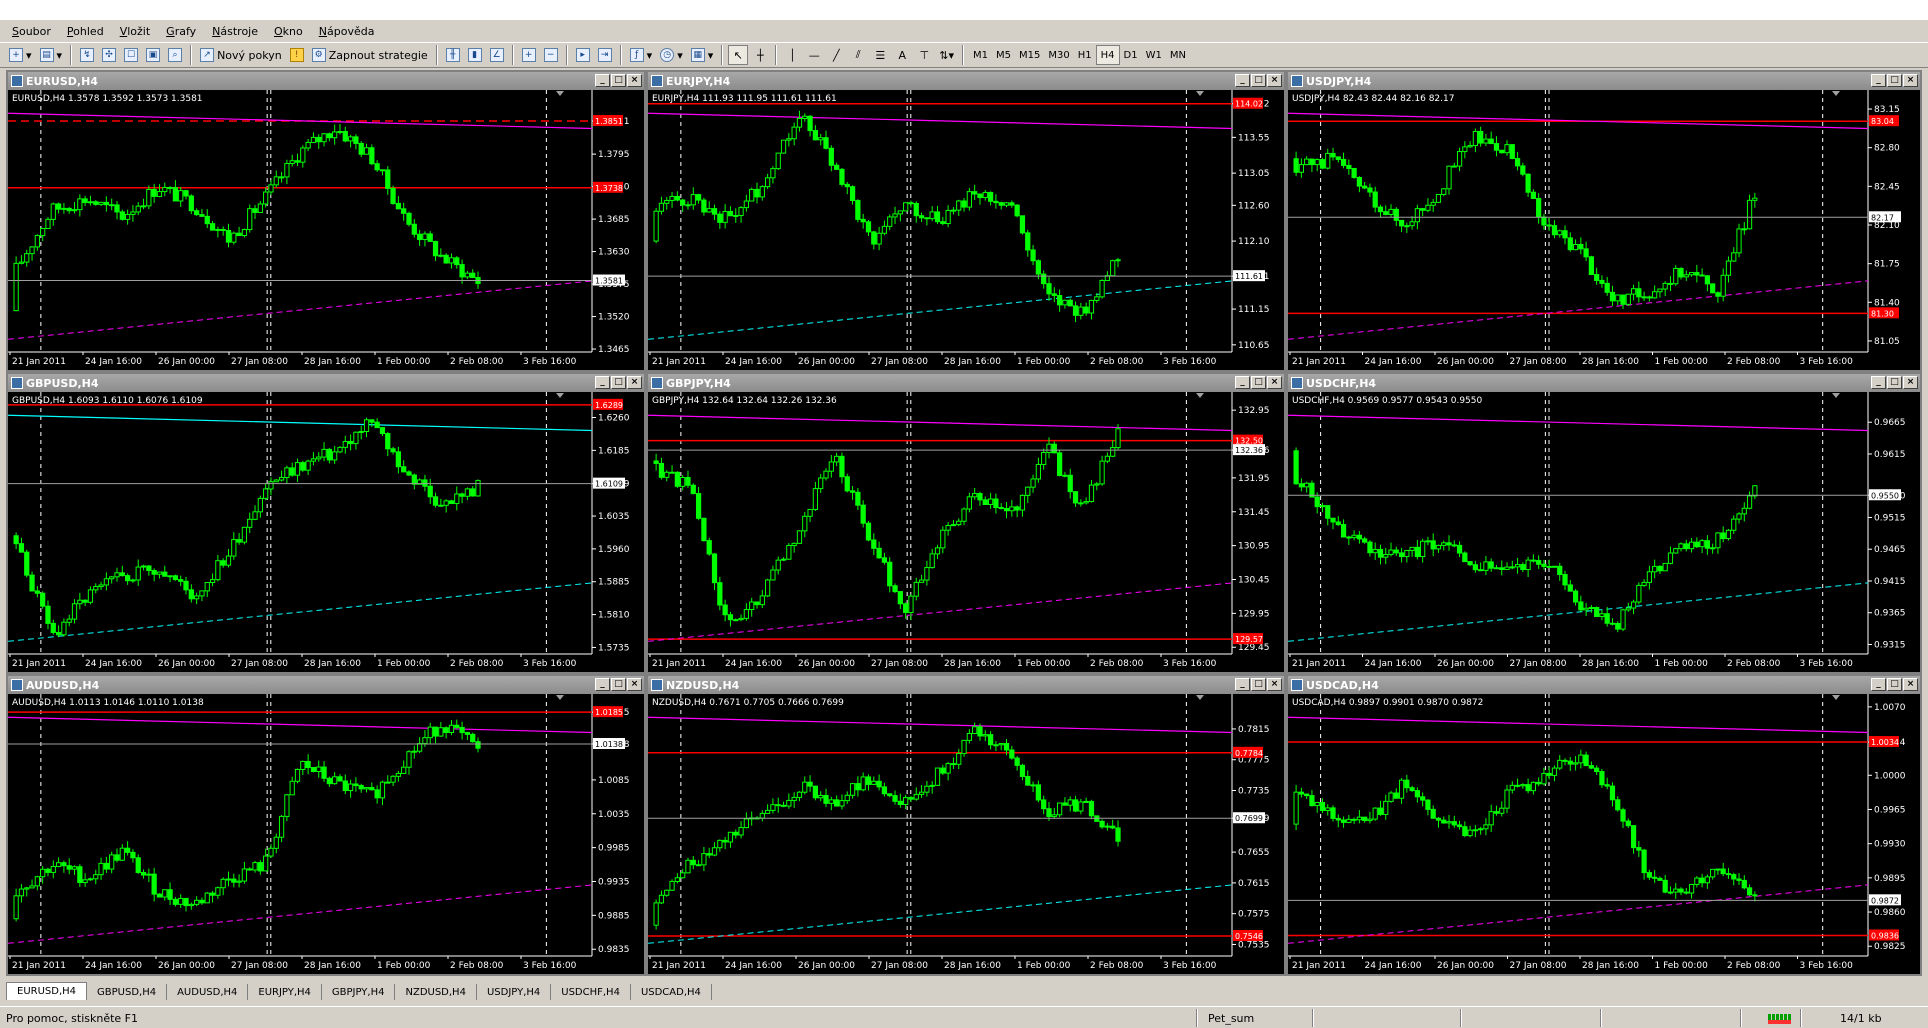 Image resolution: width=1928 pixels, height=1028 pixels. I want to click on text-button: A, so click(902, 55).